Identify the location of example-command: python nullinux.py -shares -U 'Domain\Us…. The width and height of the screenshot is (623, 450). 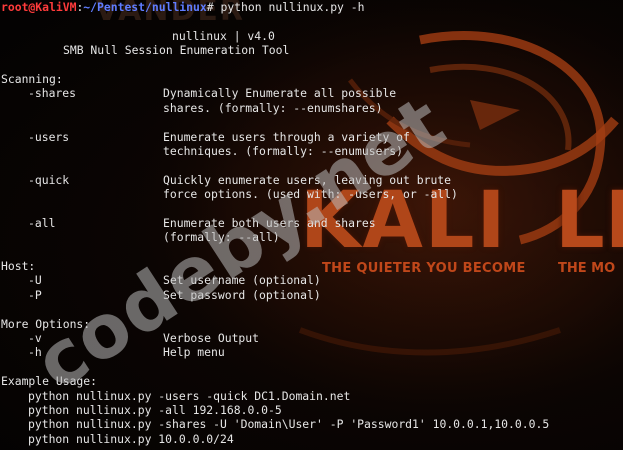
(289, 424).